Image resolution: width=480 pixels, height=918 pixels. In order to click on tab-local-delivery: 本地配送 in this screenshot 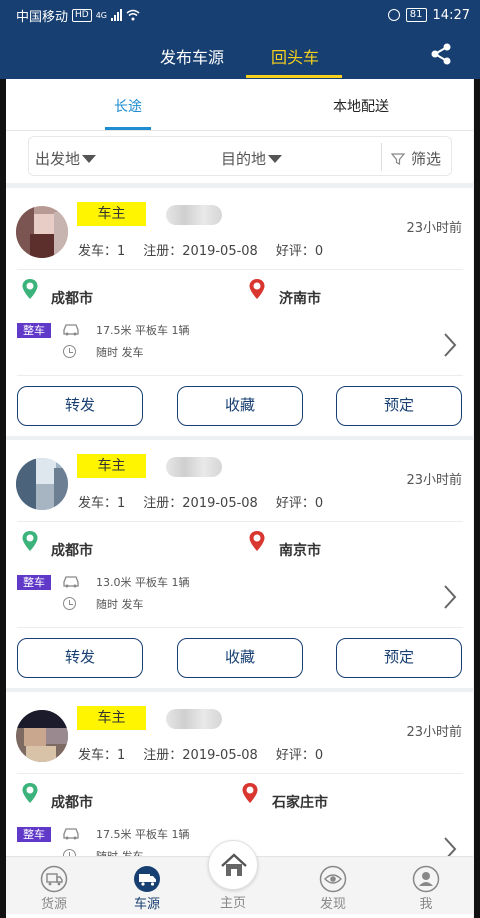, I will do `click(361, 106)`.